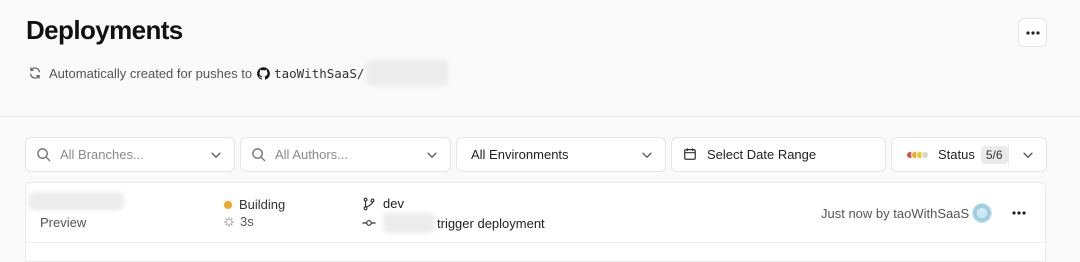 Image resolution: width=1080 pixels, height=262 pixels. Describe the element at coordinates (895, 213) in the screenshot. I see `deployment-meta: Just now by taoWithSaaS` at that location.